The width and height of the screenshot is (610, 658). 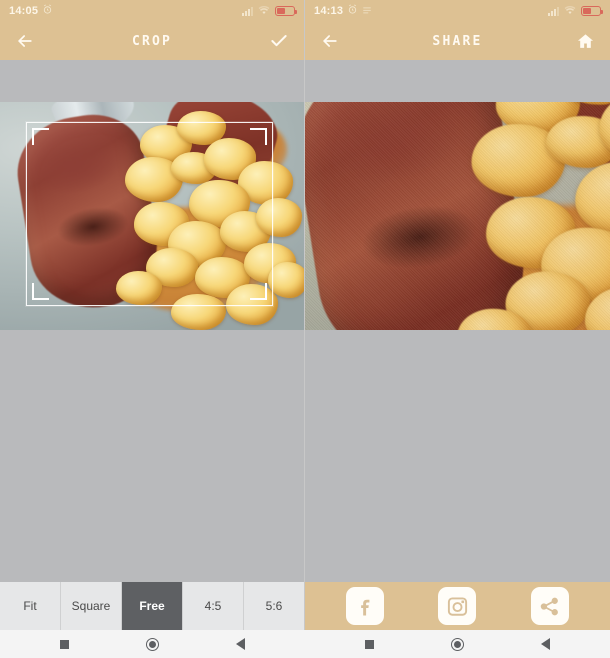 I want to click on status-bar-left-group: 14:05, so click(x=31, y=11).